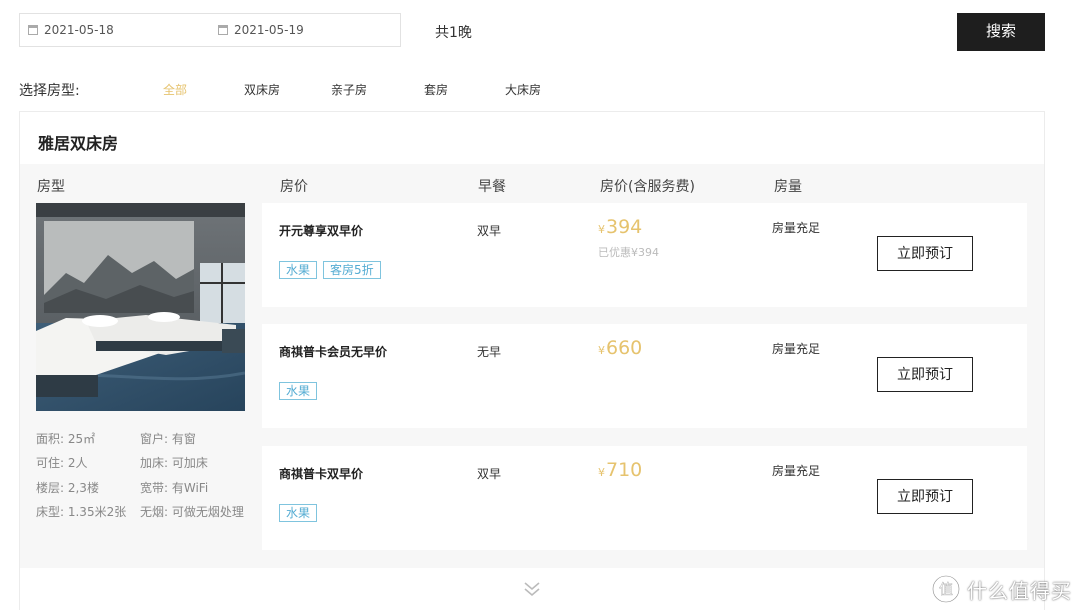 This screenshot has height=610, width=1080. I want to click on room-area: 面积: 25㎡, so click(66, 439).